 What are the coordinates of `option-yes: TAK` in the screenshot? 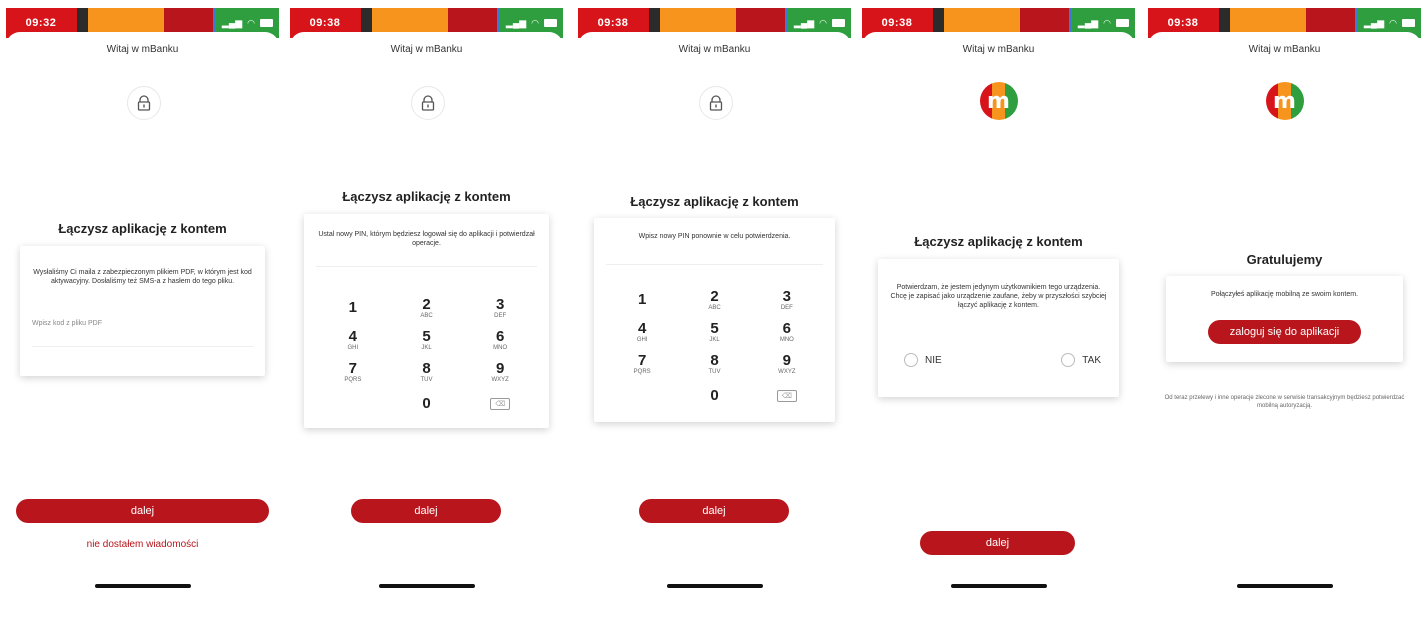 It's located at (1081, 360).